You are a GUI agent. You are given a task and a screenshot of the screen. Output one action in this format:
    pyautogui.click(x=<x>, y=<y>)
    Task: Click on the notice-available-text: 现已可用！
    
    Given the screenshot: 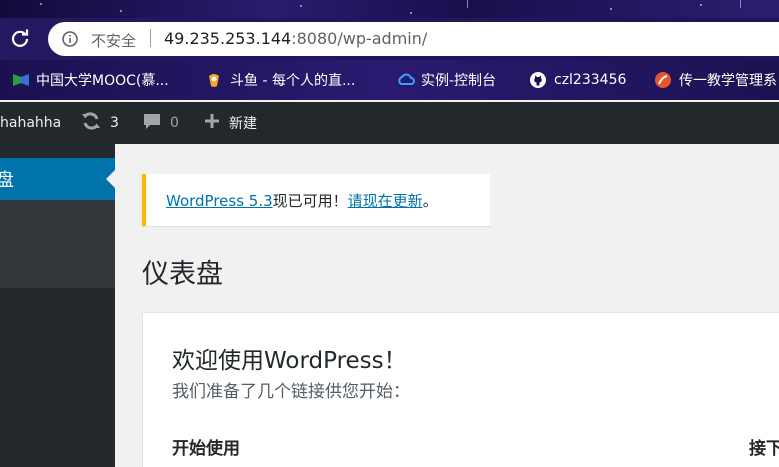 What is the action you would take?
    pyautogui.click(x=310, y=201)
    